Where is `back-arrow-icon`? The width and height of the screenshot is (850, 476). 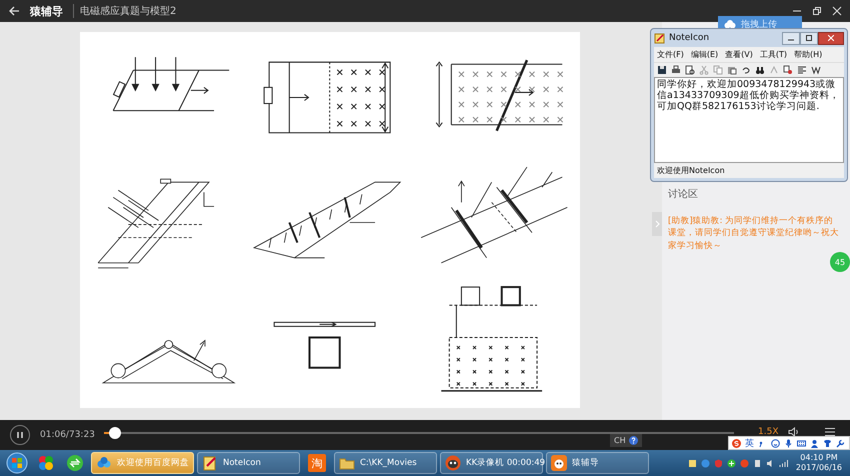 back-arrow-icon is located at coordinates (14, 11).